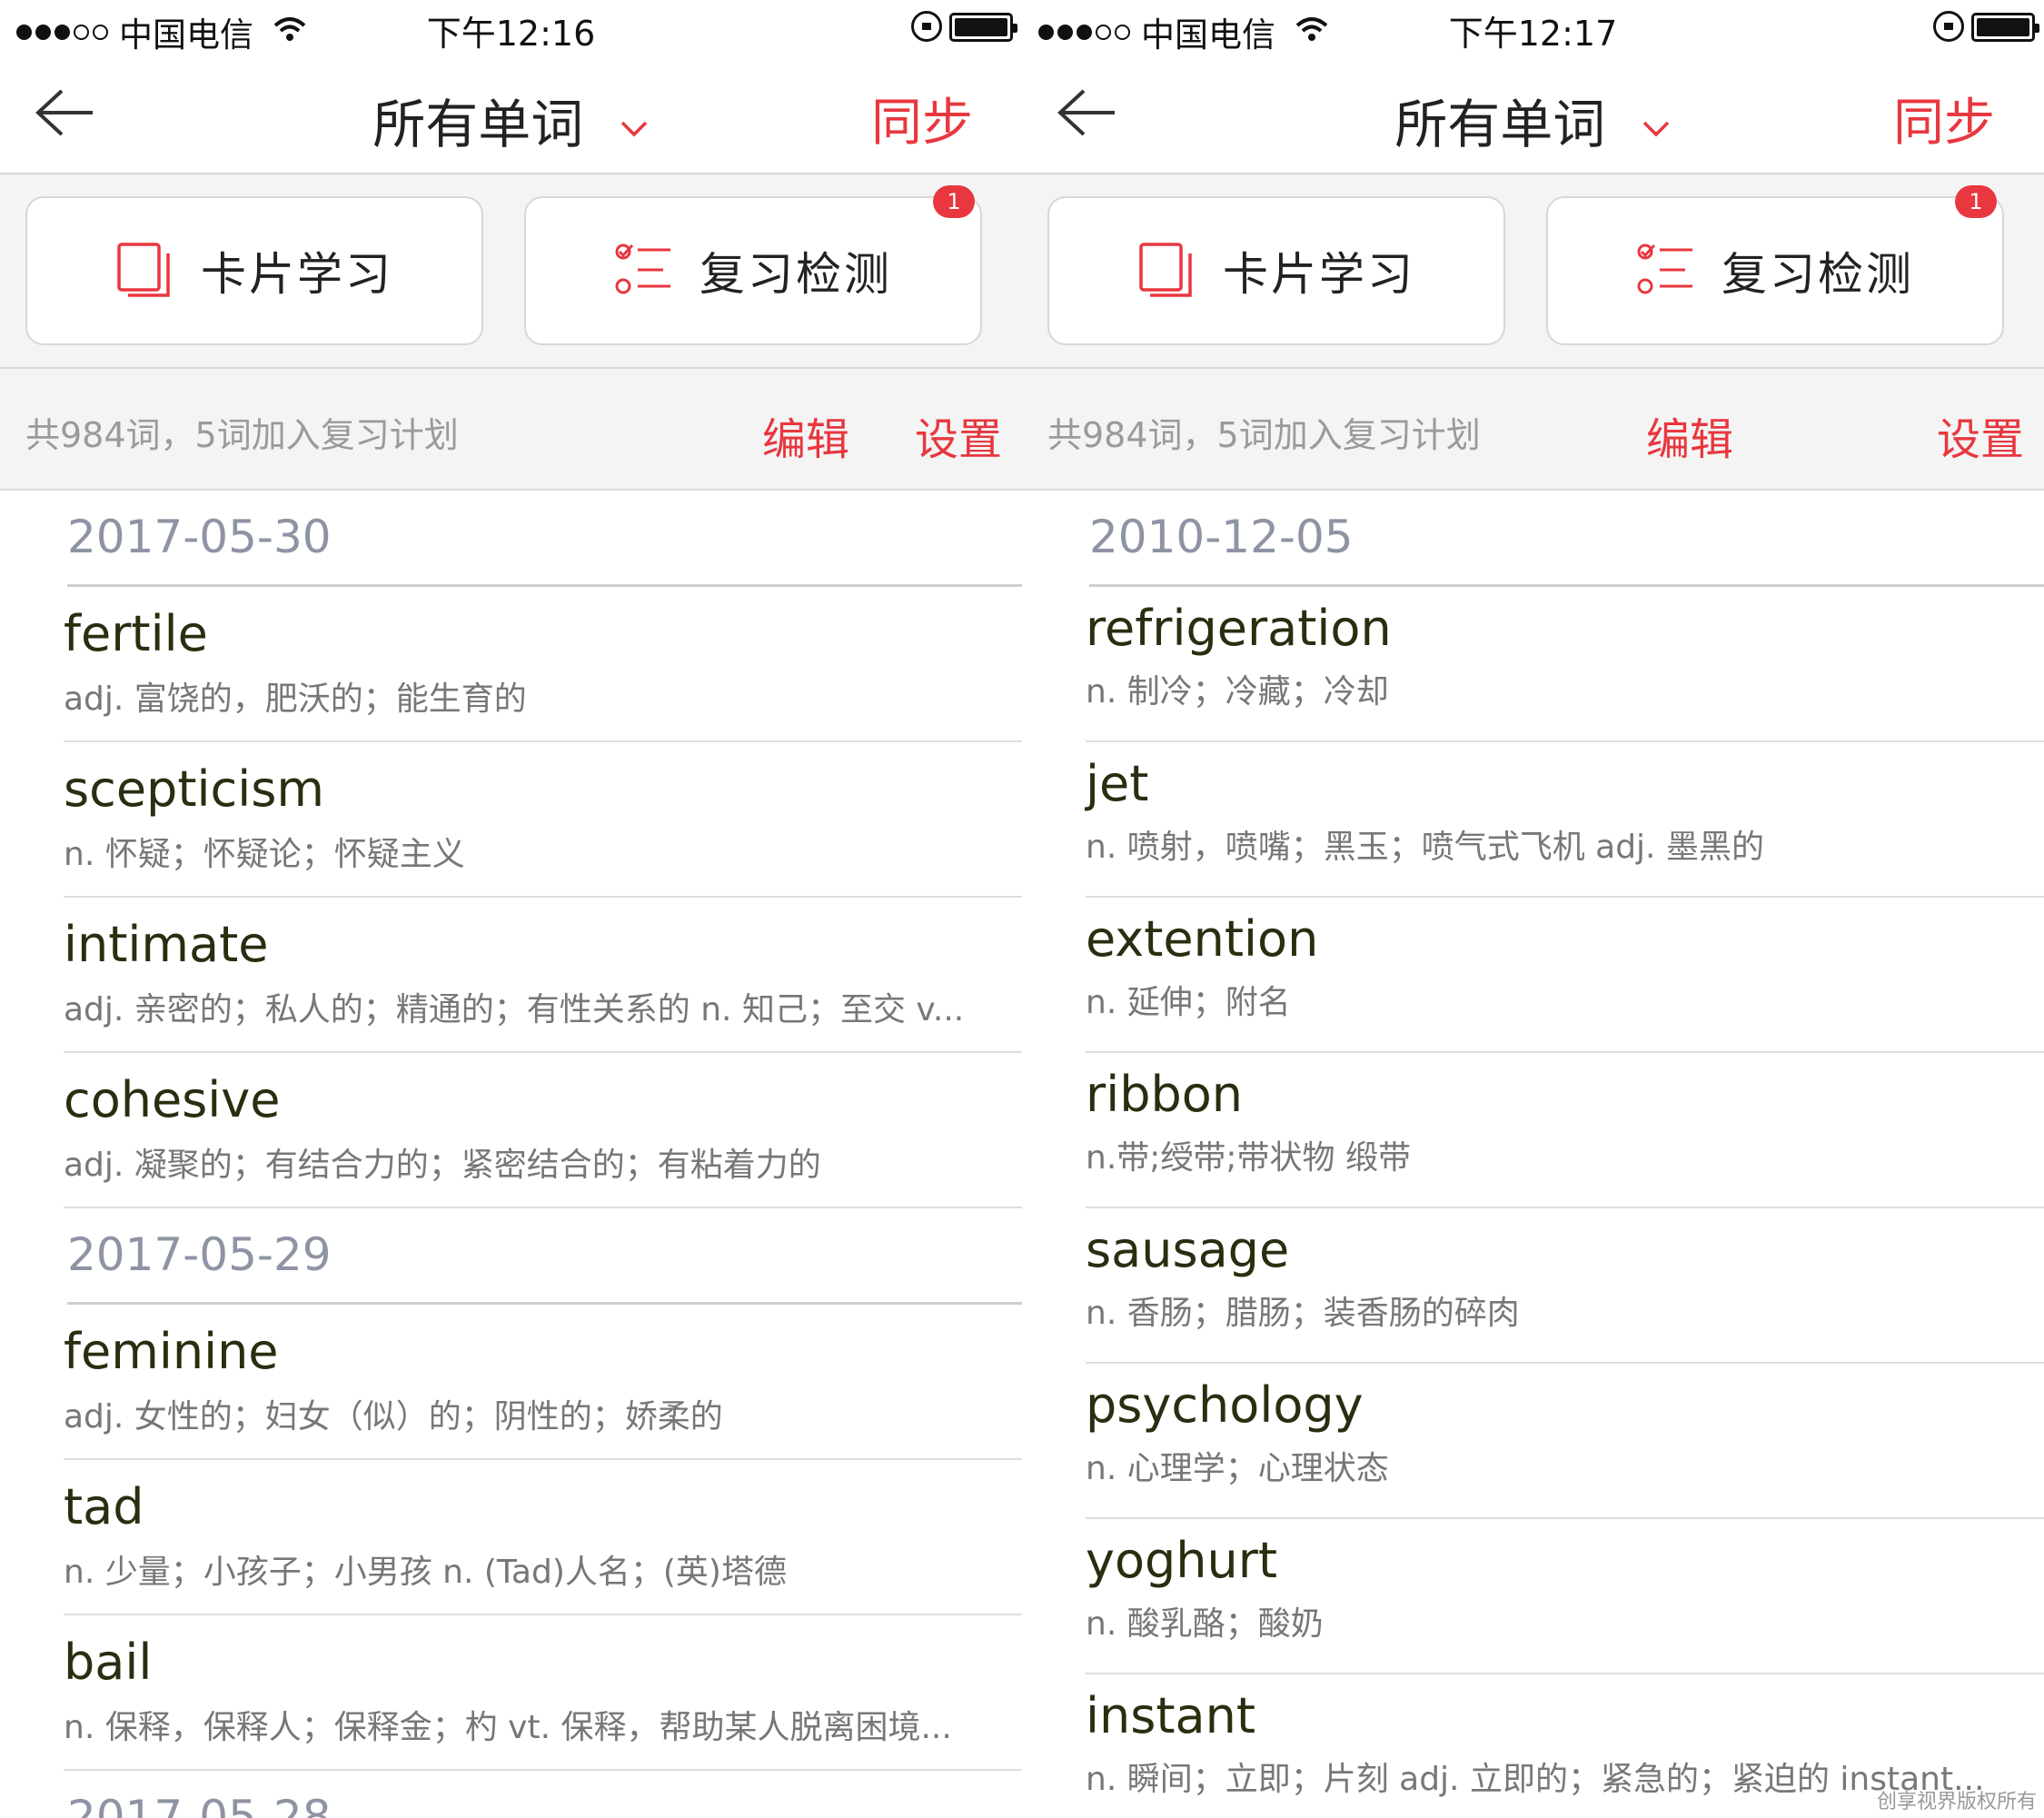 This screenshot has width=2044, height=1818. Describe the element at coordinates (172, 1099) in the screenshot. I see `word-text: cohesive` at that location.